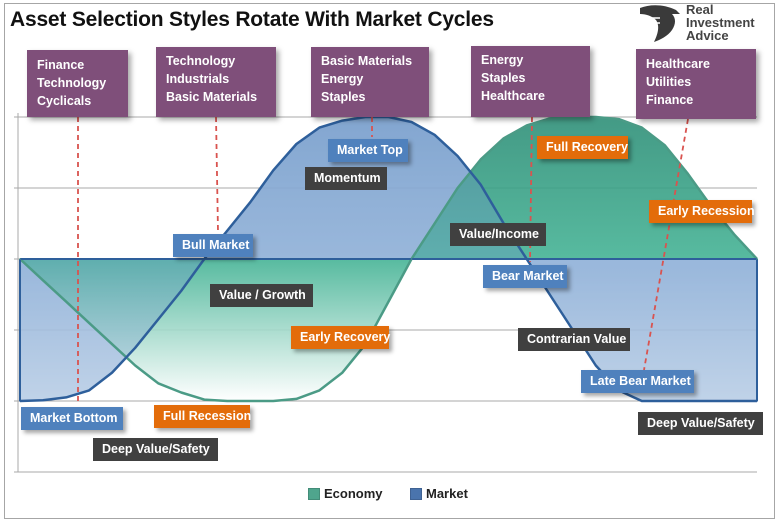  What do you see at coordinates (637, 381) in the screenshot?
I see `market-phase-label: Late Bear Market` at bounding box center [637, 381].